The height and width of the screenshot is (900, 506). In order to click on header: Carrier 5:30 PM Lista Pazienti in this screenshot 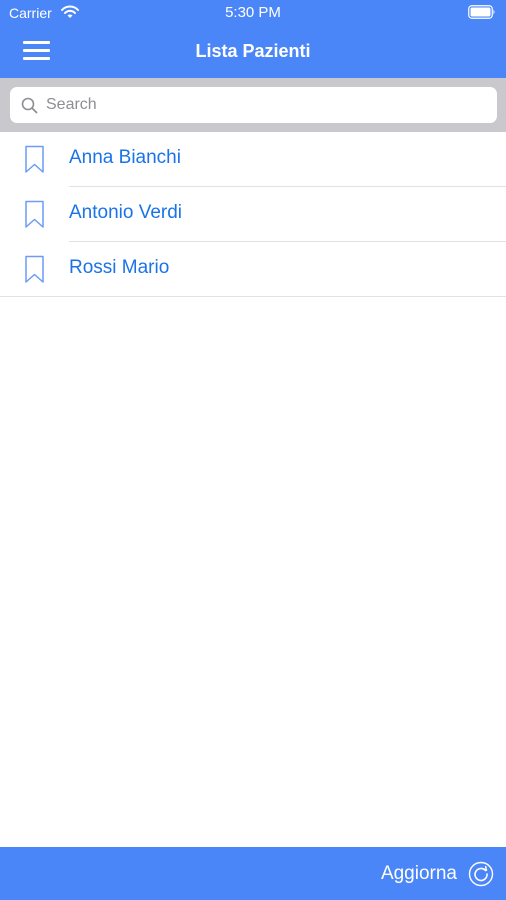, I will do `click(253, 39)`.